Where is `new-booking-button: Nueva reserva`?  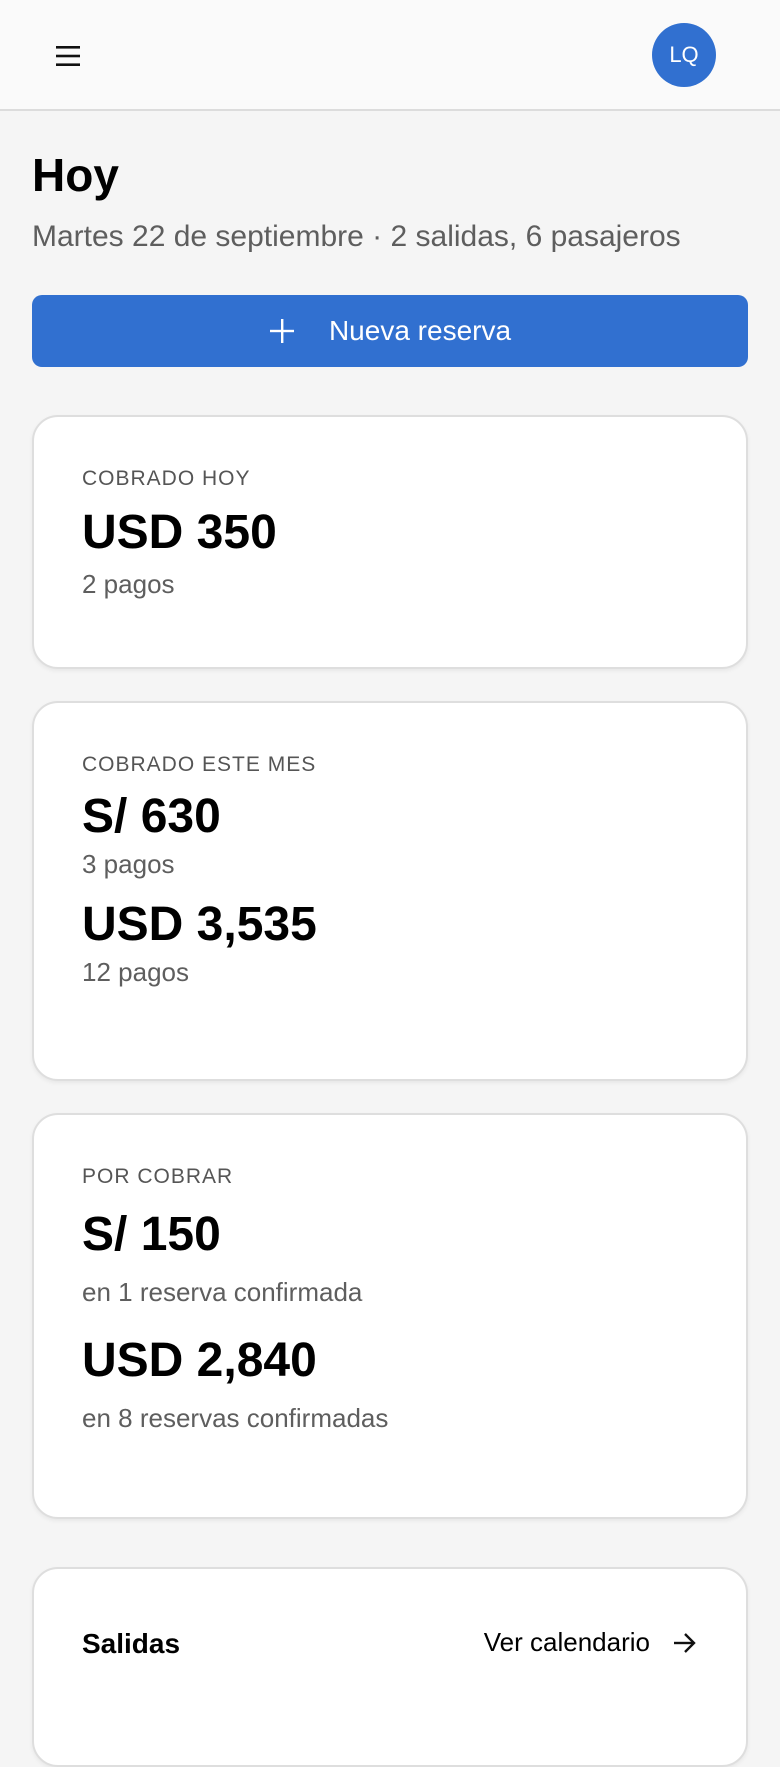 new-booking-button: Nueva reserva is located at coordinates (390, 331).